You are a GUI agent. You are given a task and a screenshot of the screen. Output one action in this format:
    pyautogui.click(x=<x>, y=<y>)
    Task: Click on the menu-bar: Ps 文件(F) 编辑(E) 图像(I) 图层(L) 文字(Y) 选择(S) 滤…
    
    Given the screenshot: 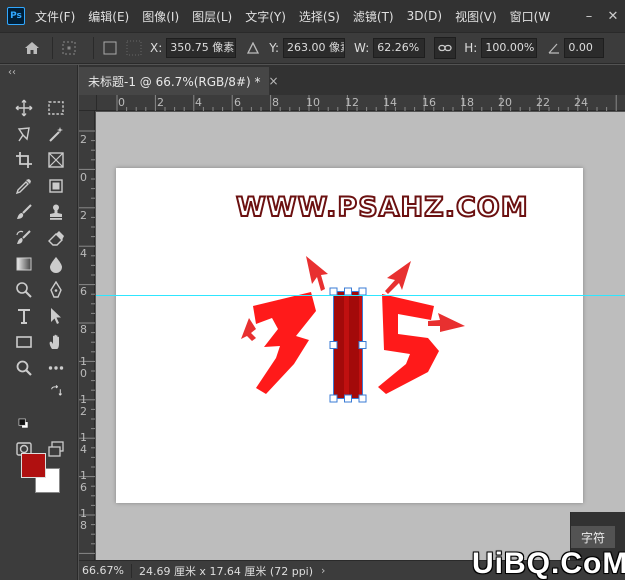 What is the action you would take?
    pyautogui.click(x=312, y=16)
    